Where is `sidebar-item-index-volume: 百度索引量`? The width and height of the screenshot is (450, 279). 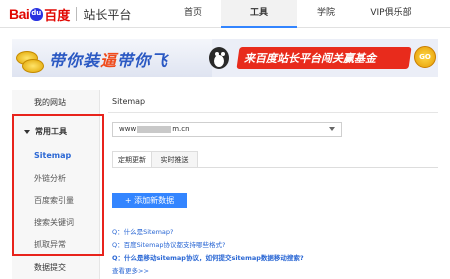 sidebar-item-index-volume: 百度索引量 is located at coordinates (54, 200).